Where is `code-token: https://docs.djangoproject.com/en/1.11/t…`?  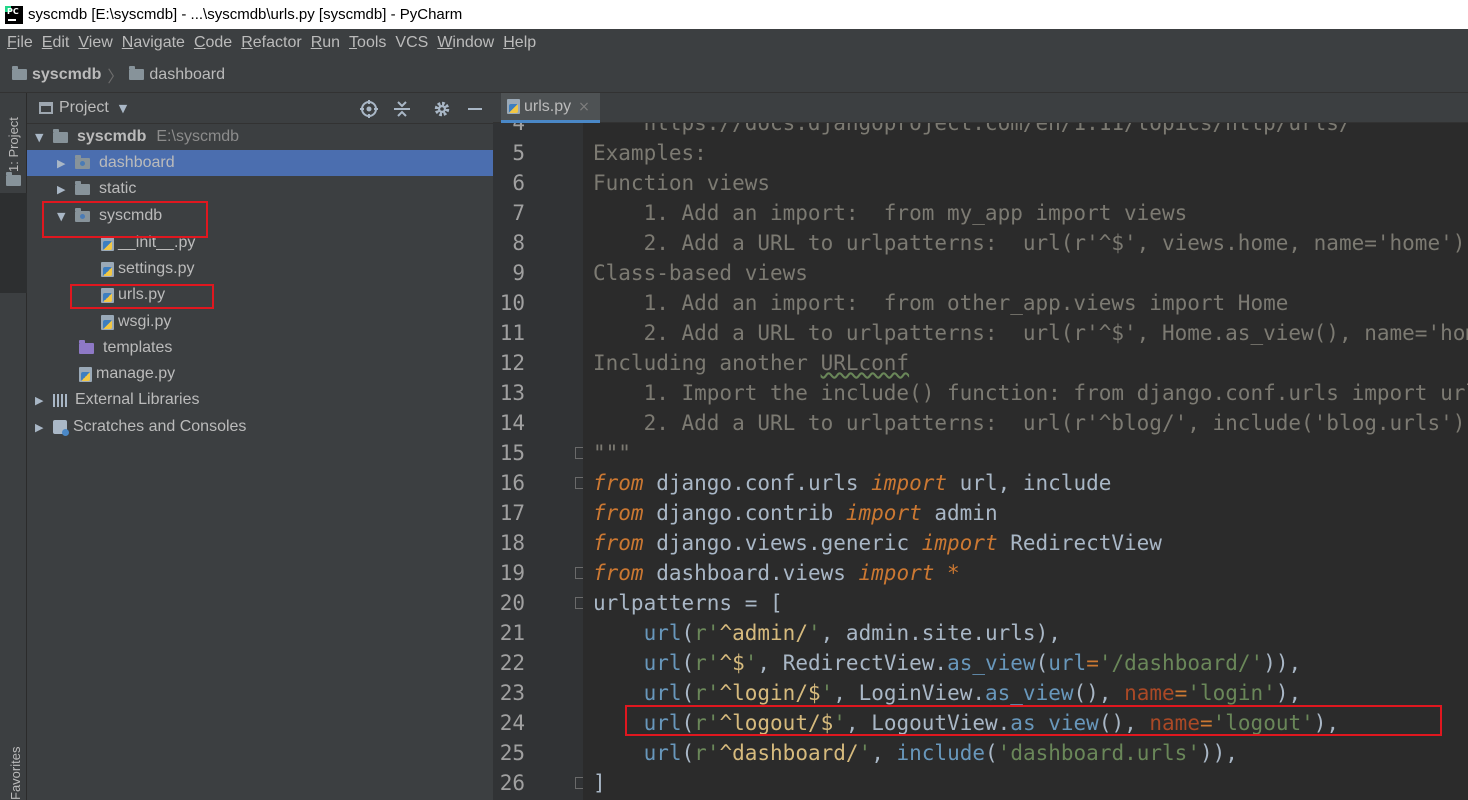
code-token: https://docs.djangoproject.com/en/1.11/t… is located at coordinates (972, 129).